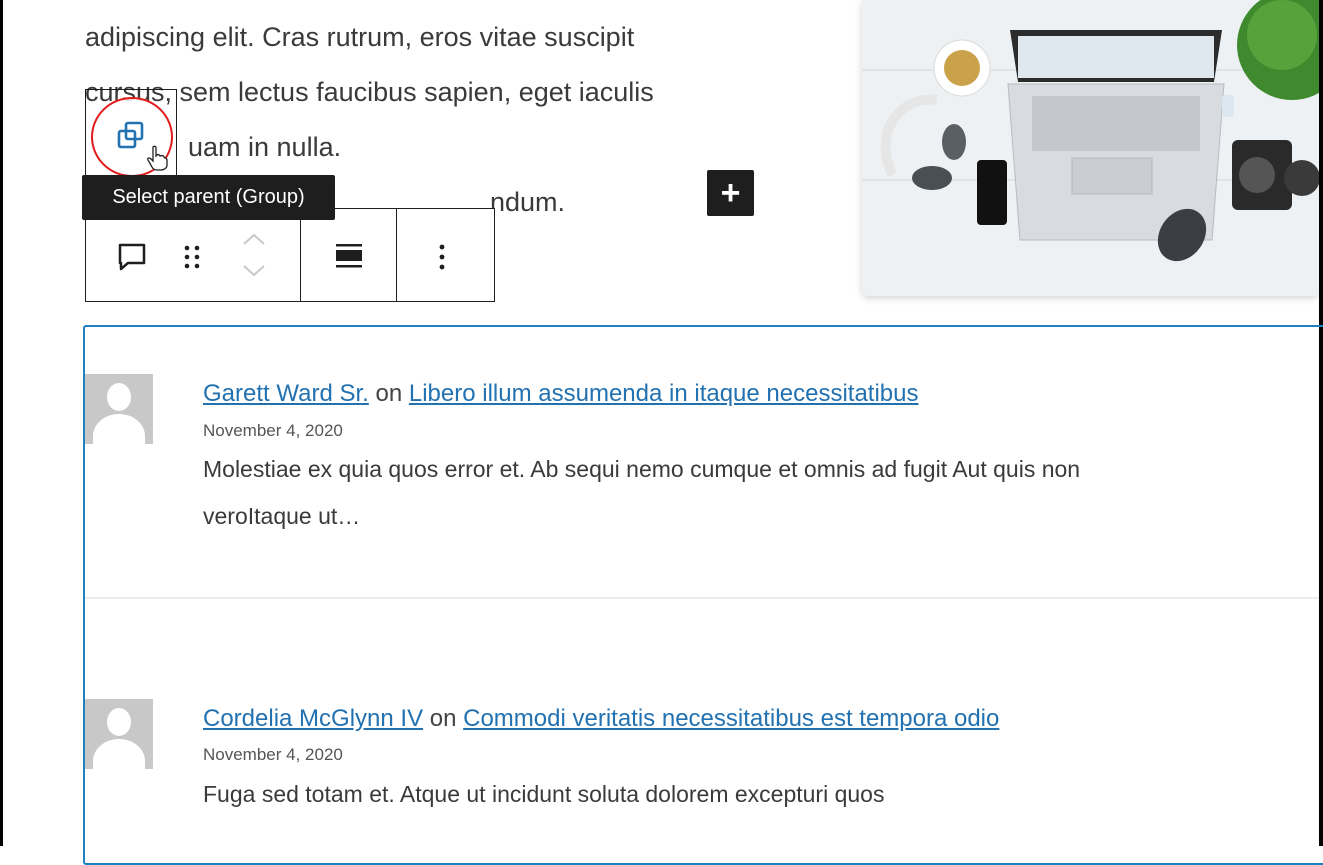 This screenshot has height=865, width=1323. What do you see at coordinates (131, 135) in the screenshot?
I see `select-parent-group-icon` at bounding box center [131, 135].